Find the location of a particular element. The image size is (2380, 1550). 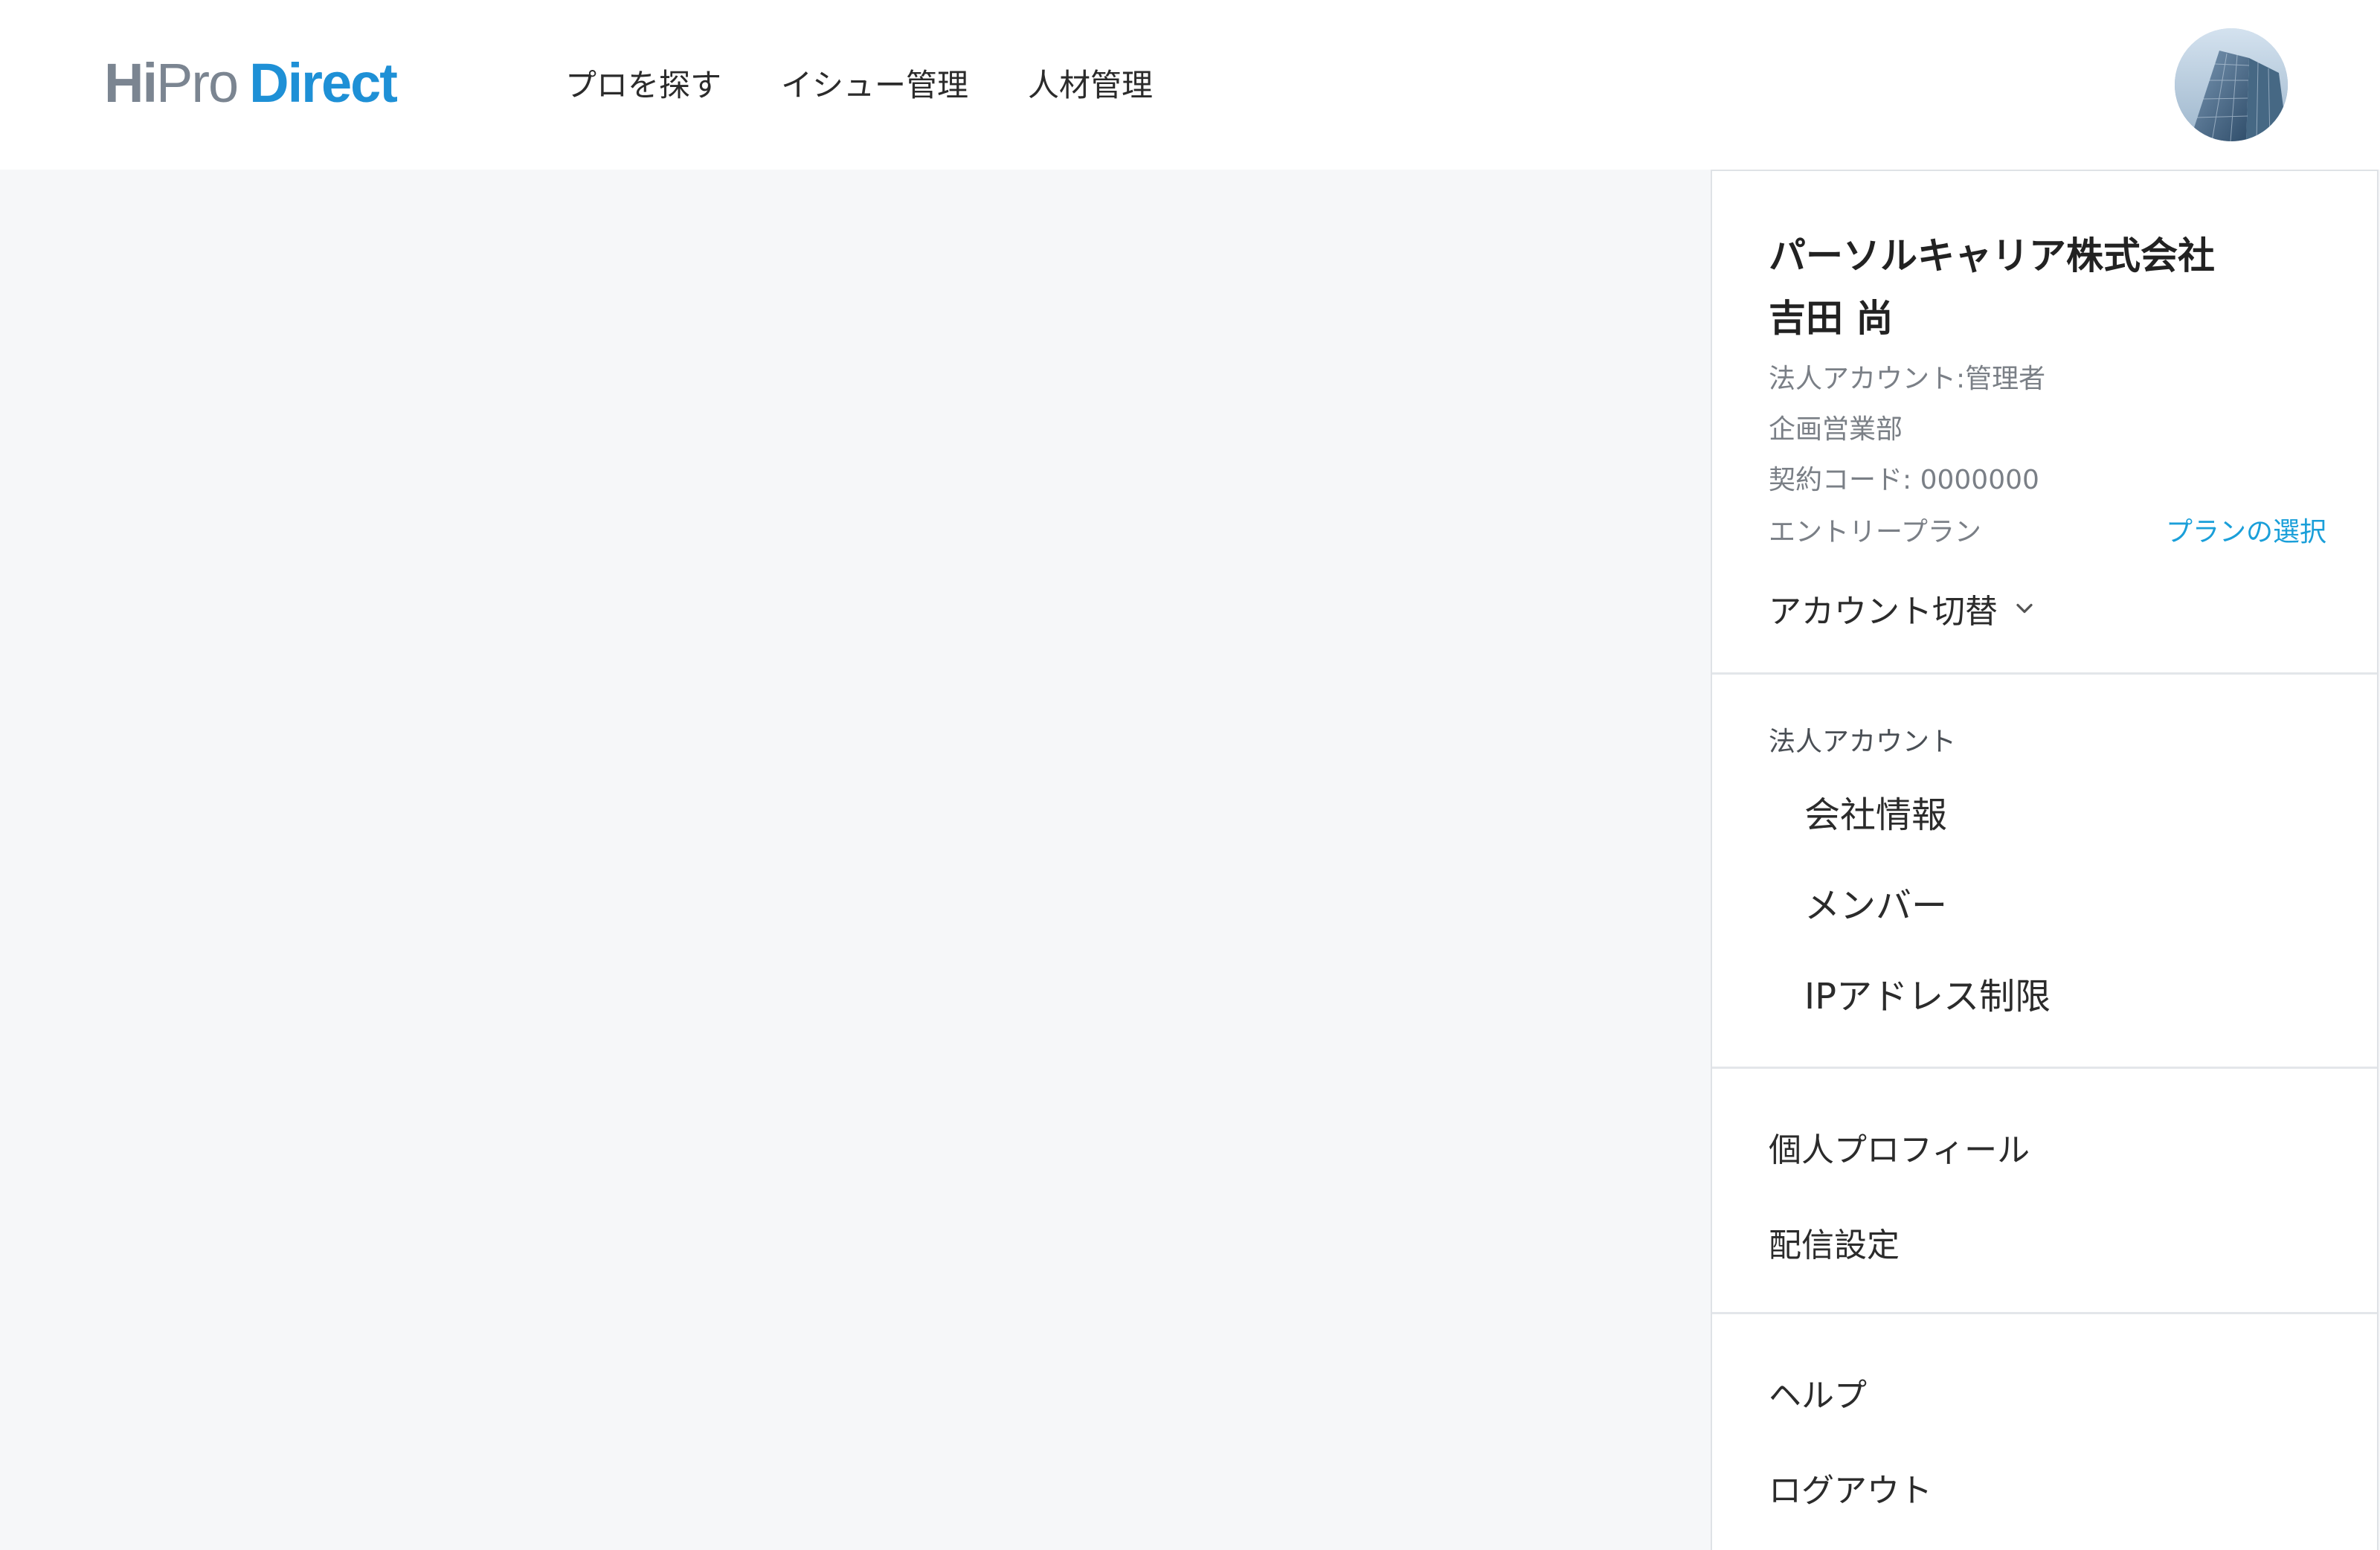

account-switch-label: アカウント切替 is located at coordinates (1884, 612).